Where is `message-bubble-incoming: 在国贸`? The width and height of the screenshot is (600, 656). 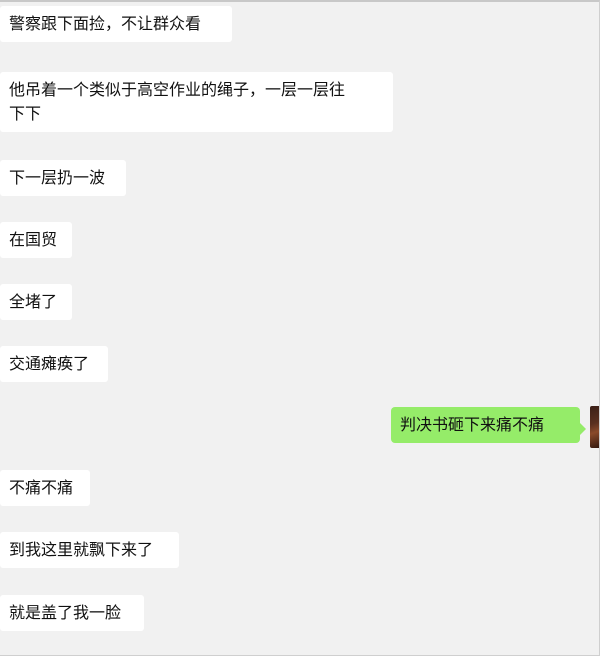
message-bubble-incoming: 在国贸 is located at coordinates (36, 240).